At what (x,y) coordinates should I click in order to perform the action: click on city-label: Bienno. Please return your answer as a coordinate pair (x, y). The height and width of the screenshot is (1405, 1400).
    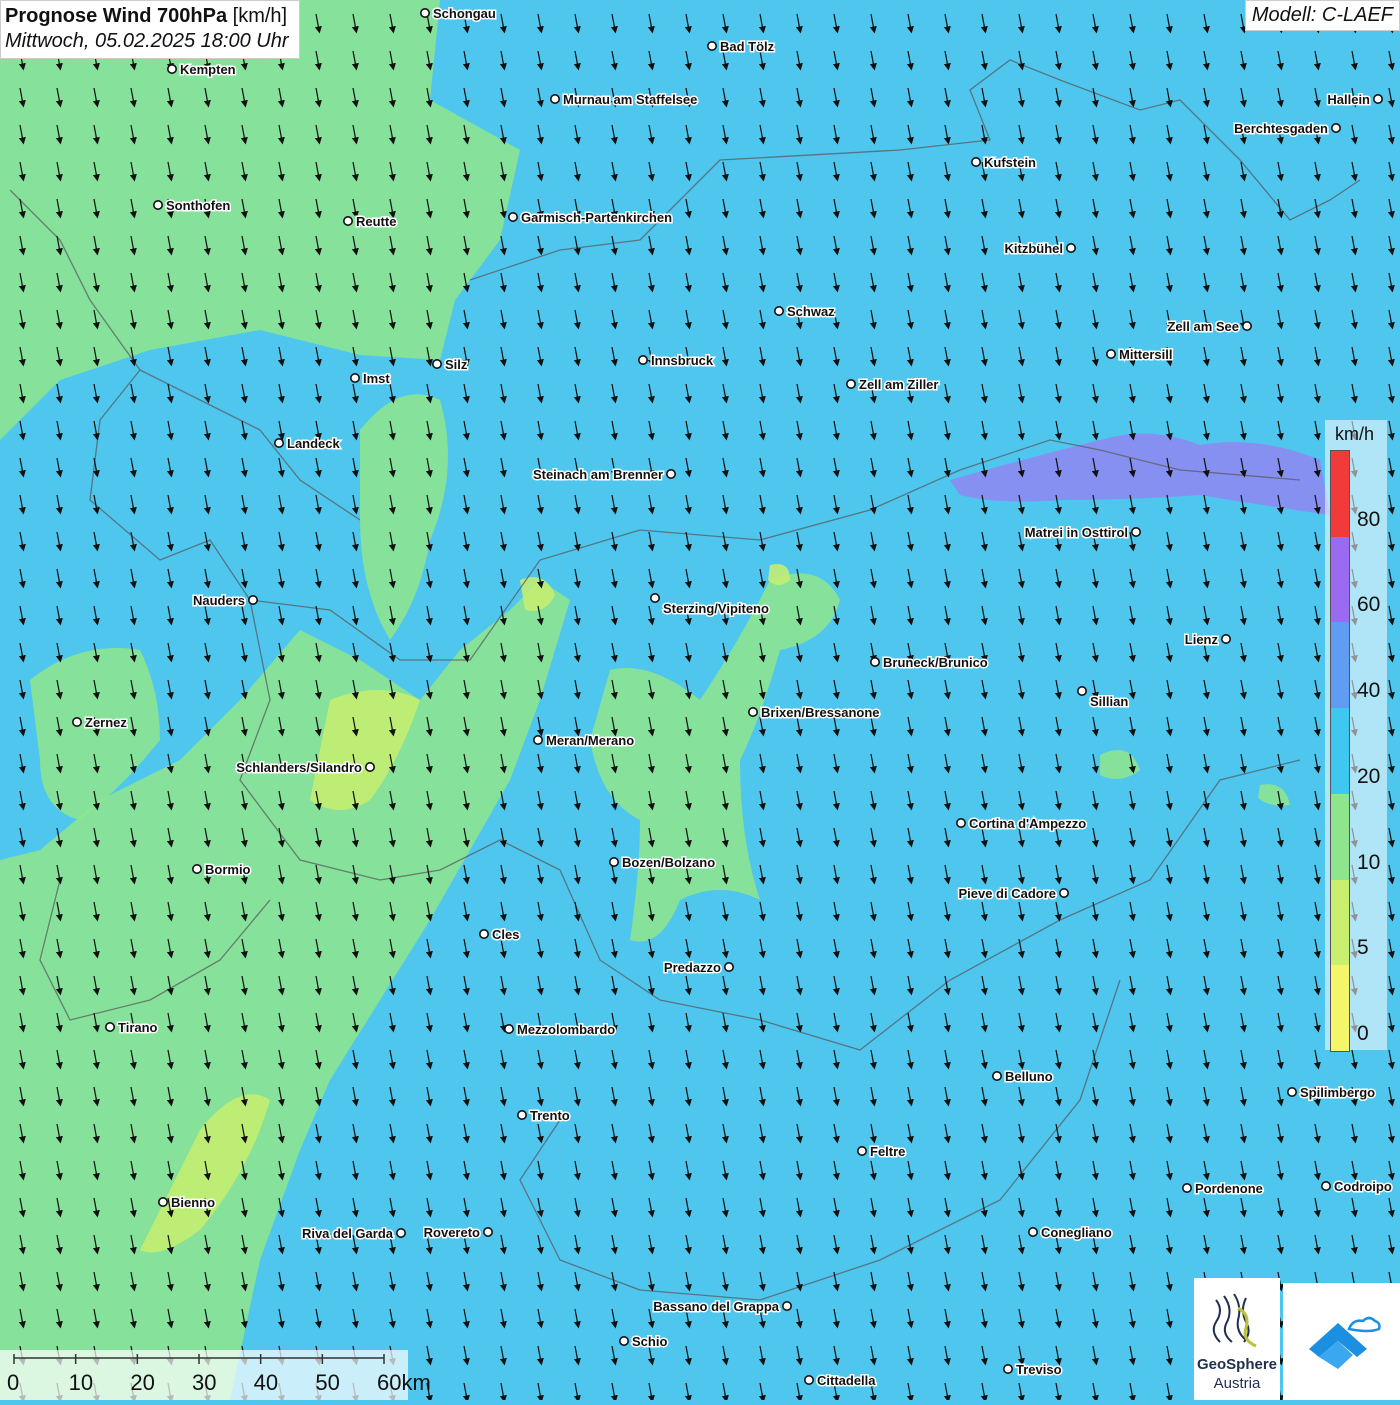
    Looking at the image, I should click on (193, 1202).